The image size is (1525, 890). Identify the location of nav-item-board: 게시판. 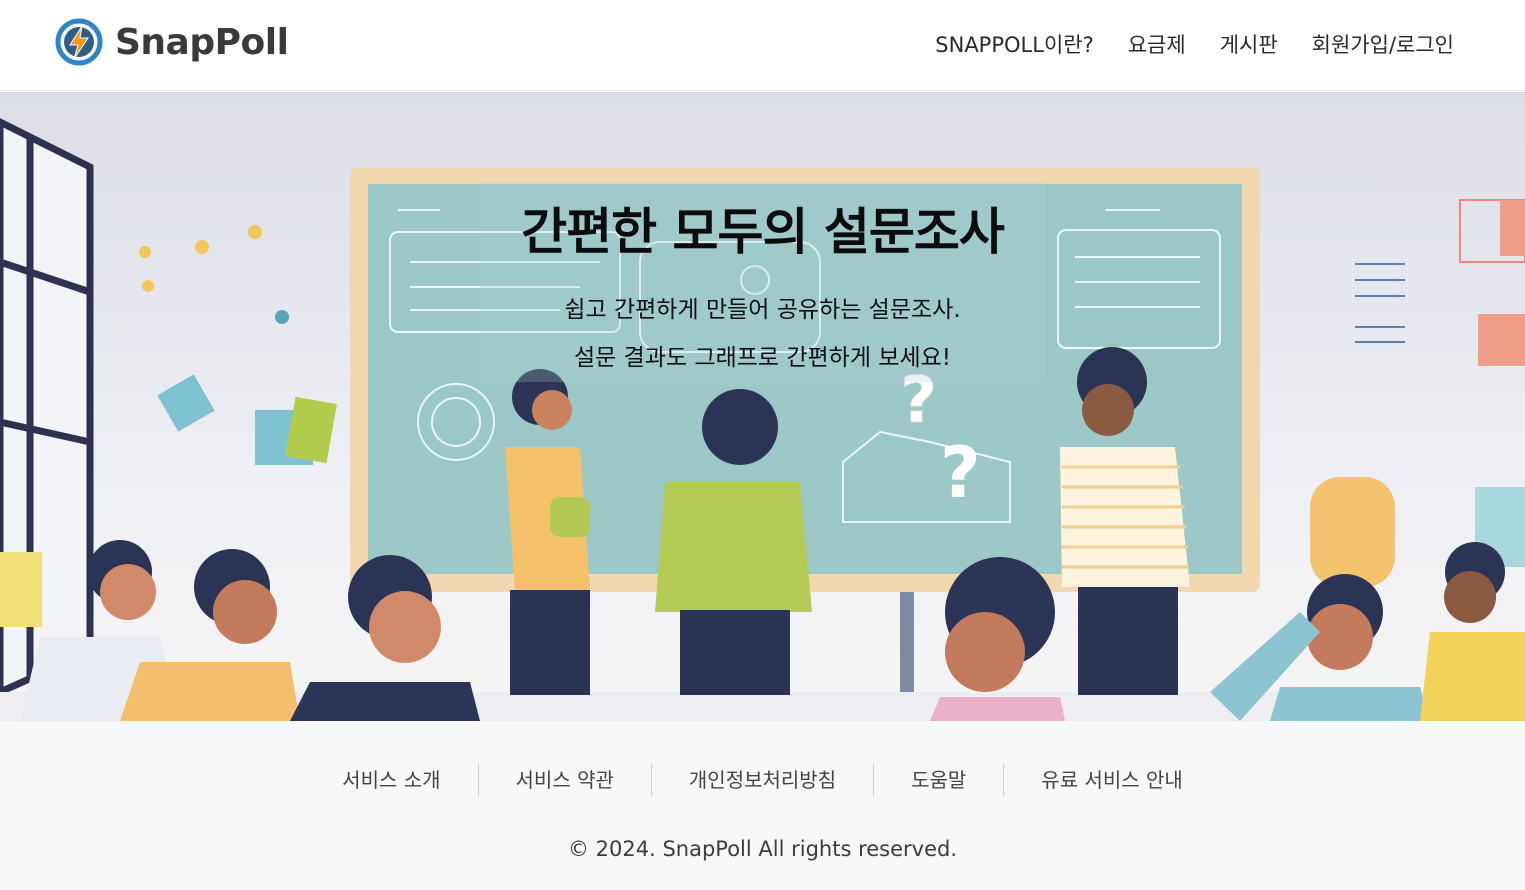
(1249, 44).